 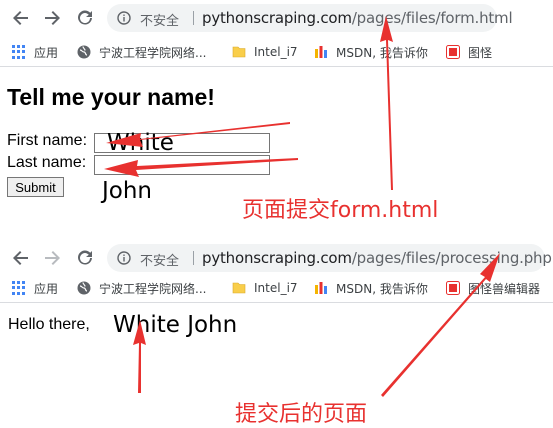 I want to click on last-name-input, so click(x=182, y=165).